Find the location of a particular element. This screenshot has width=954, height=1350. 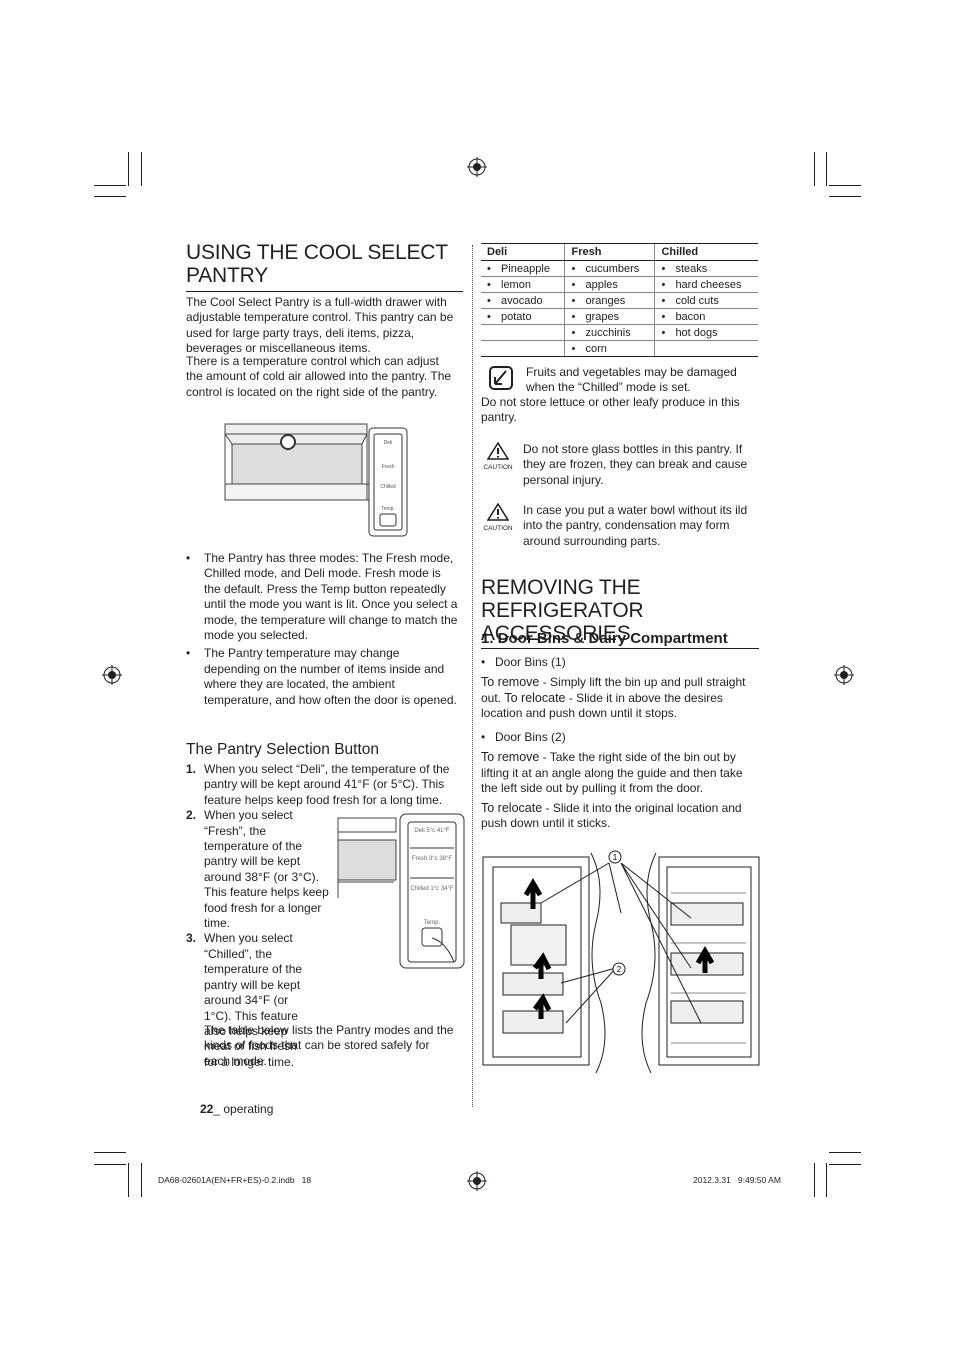

note-icon is located at coordinates (501, 380).